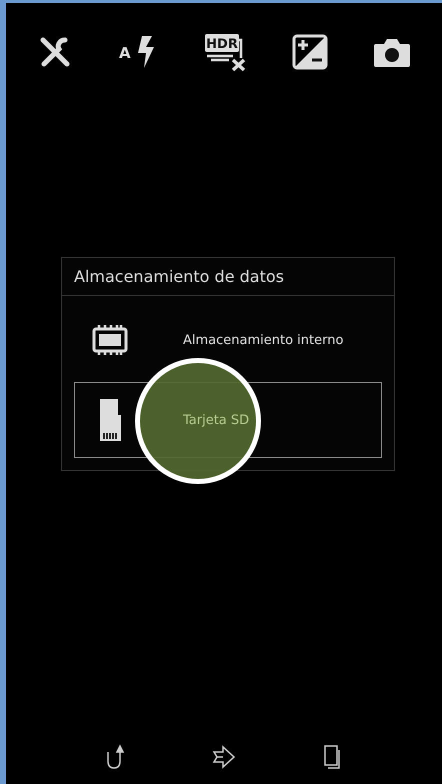 The width and height of the screenshot is (442, 784). Describe the element at coordinates (228, 340) in the screenshot. I see `storage-option: Almacenamiento interno` at that location.